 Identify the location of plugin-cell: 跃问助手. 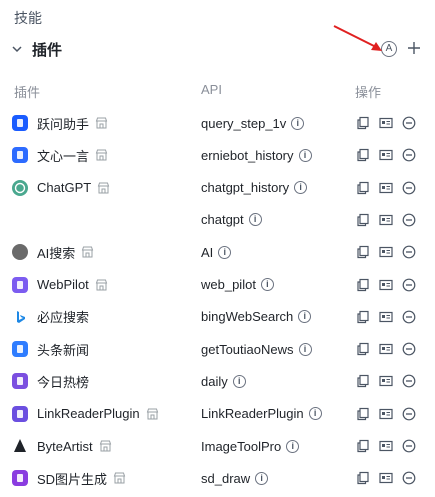
(60, 123).